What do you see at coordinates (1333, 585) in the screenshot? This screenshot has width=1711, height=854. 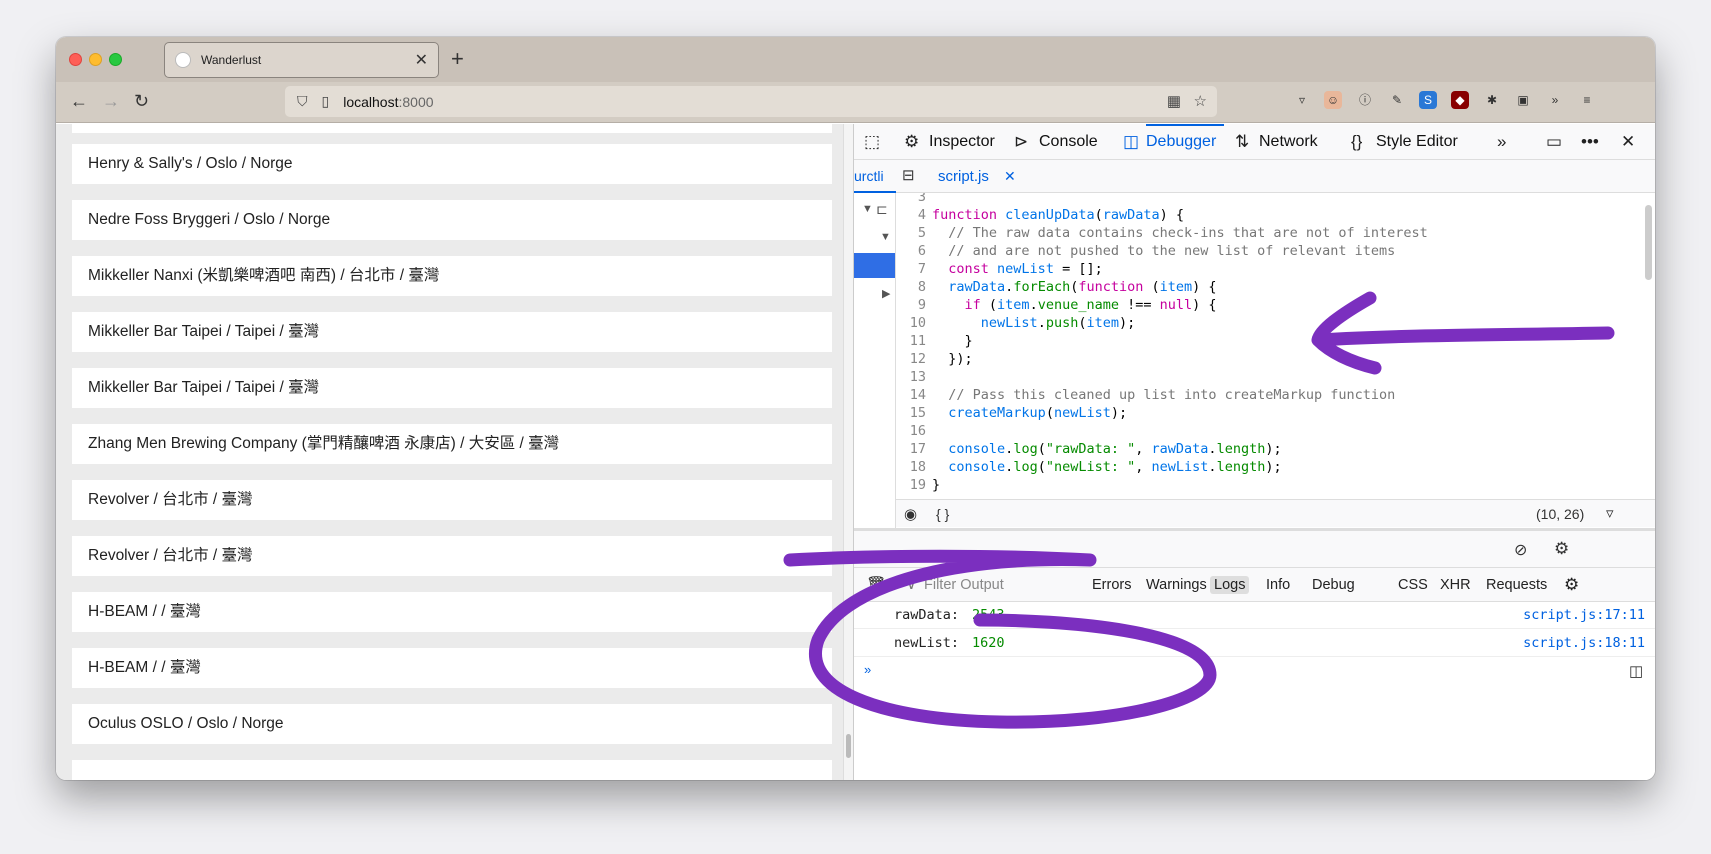 I see `filter-debug: Debug` at bounding box center [1333, 585].